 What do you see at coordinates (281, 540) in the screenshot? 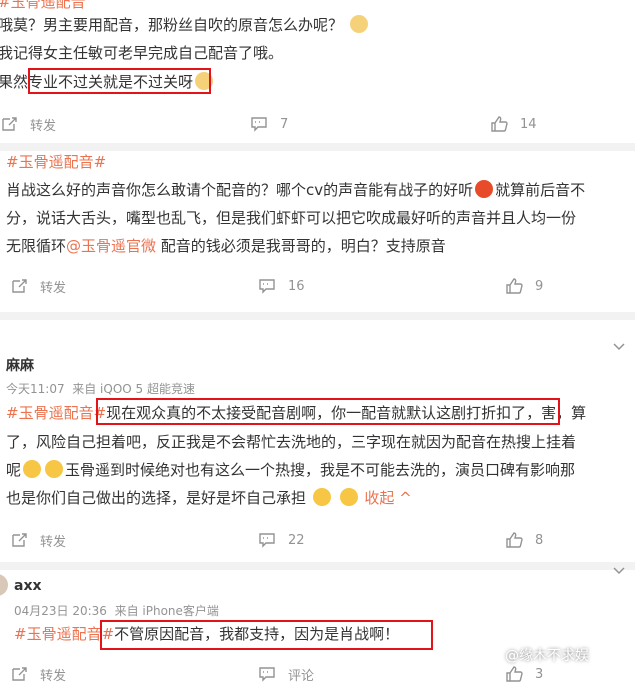
I see `comment-button: 22` at bounding box center [281, 540].